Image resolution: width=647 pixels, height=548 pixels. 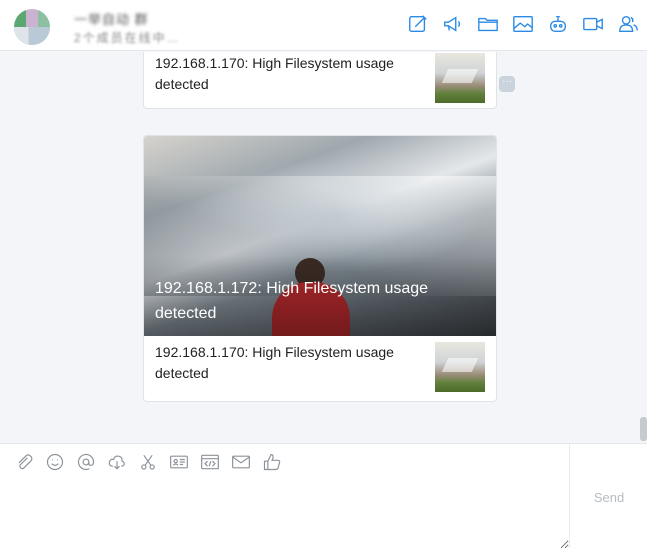 What do you see at coordinates (507, 84) in the screenshot?
I see `more-options-button: ···` at bounding box center [507, 84].